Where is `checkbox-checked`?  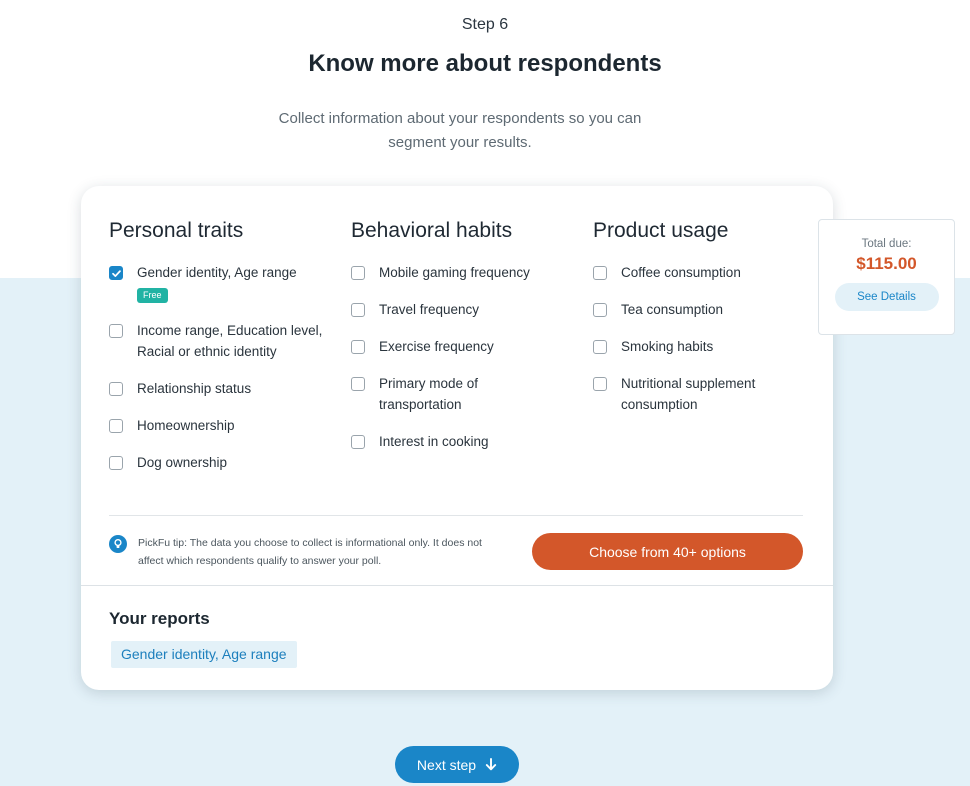 checkbox-checked is located at coordinates (116, 273).